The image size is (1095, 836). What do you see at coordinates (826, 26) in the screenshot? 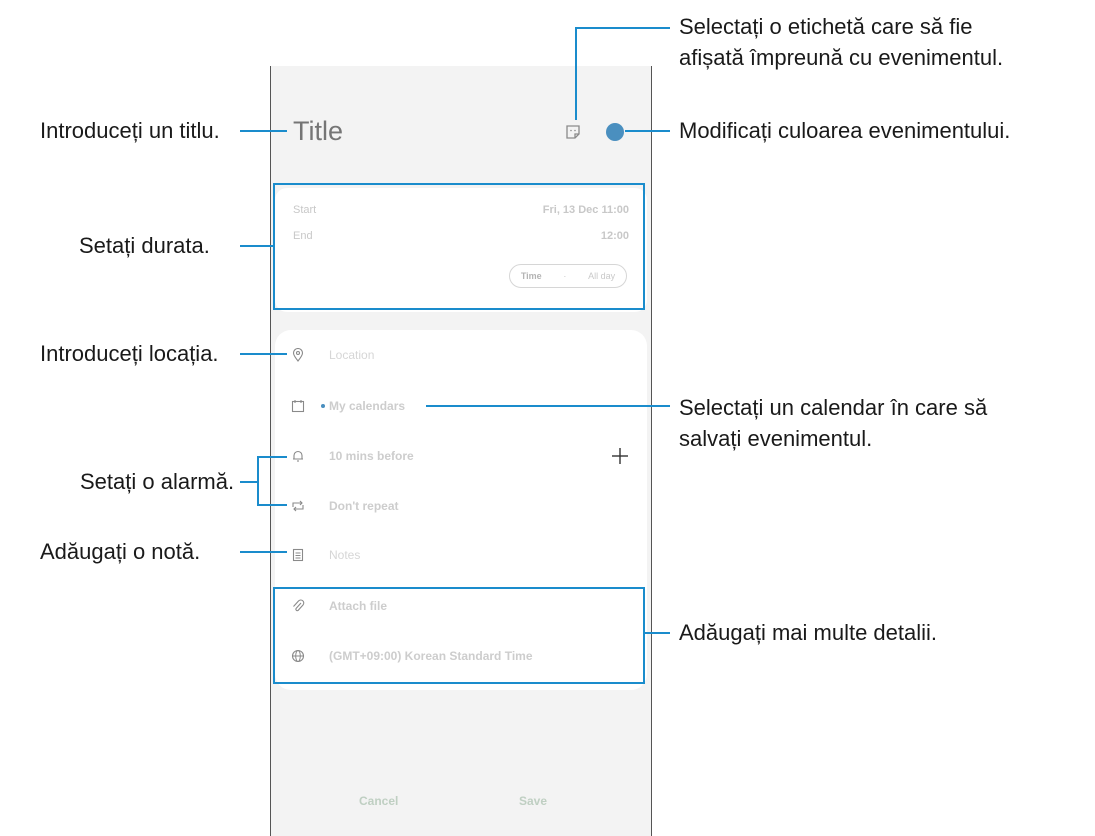
I see `callout-sticker-line1: Selectați o etichetă care să fie` at bounding box center [826, 26].